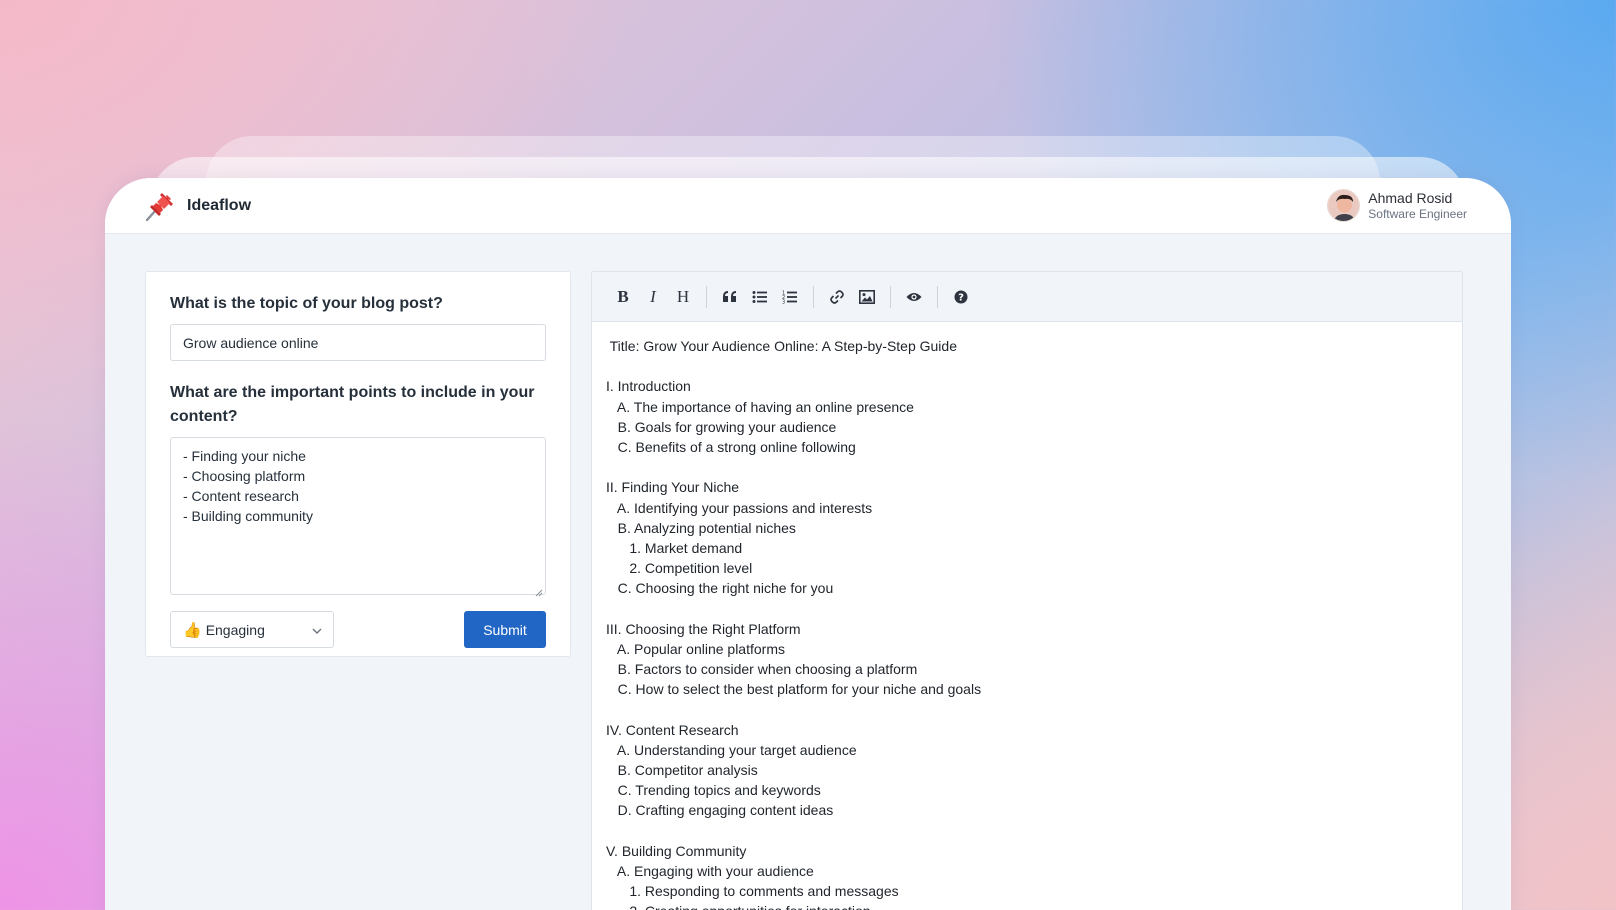 This screenshot has height=910, width=1616. What do you see at coordinates (1027, 297) in the screenshot?
I see `editor-toolbar: B I H 123 ?` at bounding box center [1027, 297].